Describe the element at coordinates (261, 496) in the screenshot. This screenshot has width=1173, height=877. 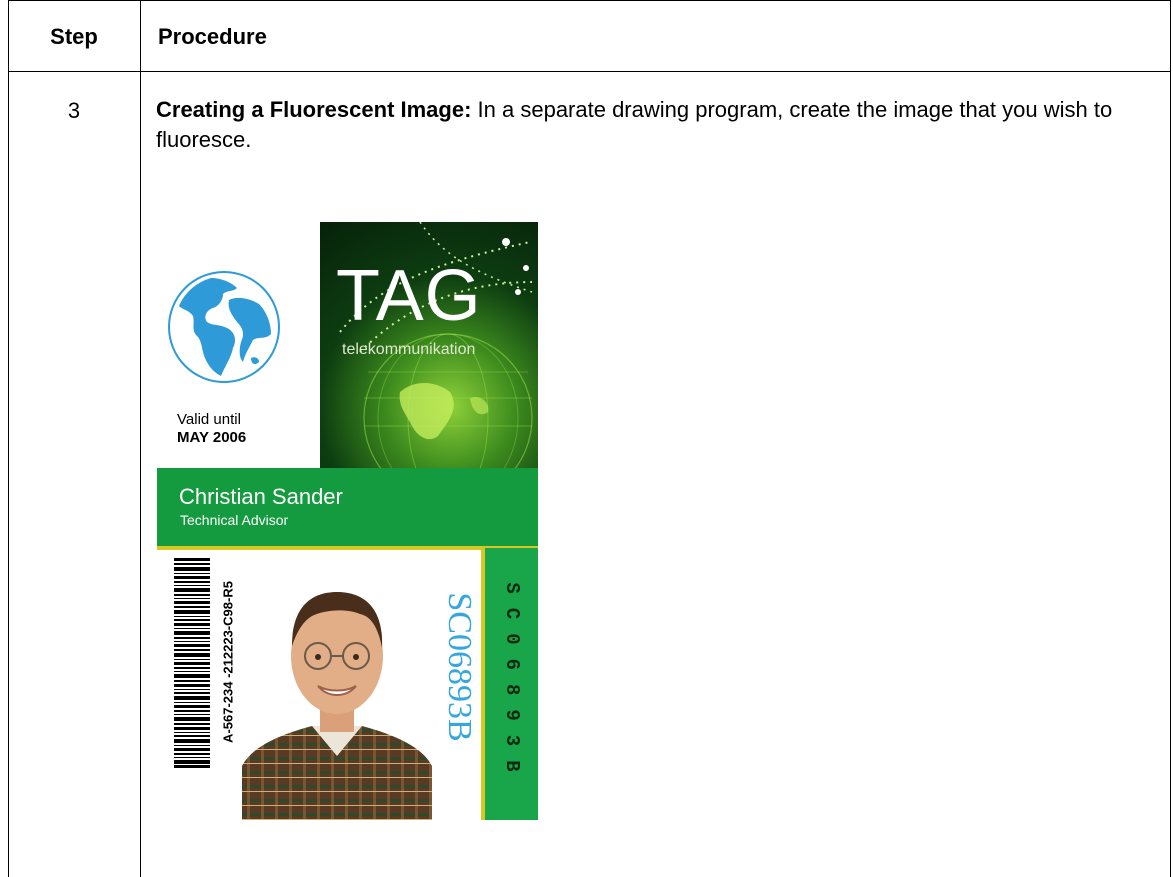
I see `cardholder-name: Christian Sander` at that location.